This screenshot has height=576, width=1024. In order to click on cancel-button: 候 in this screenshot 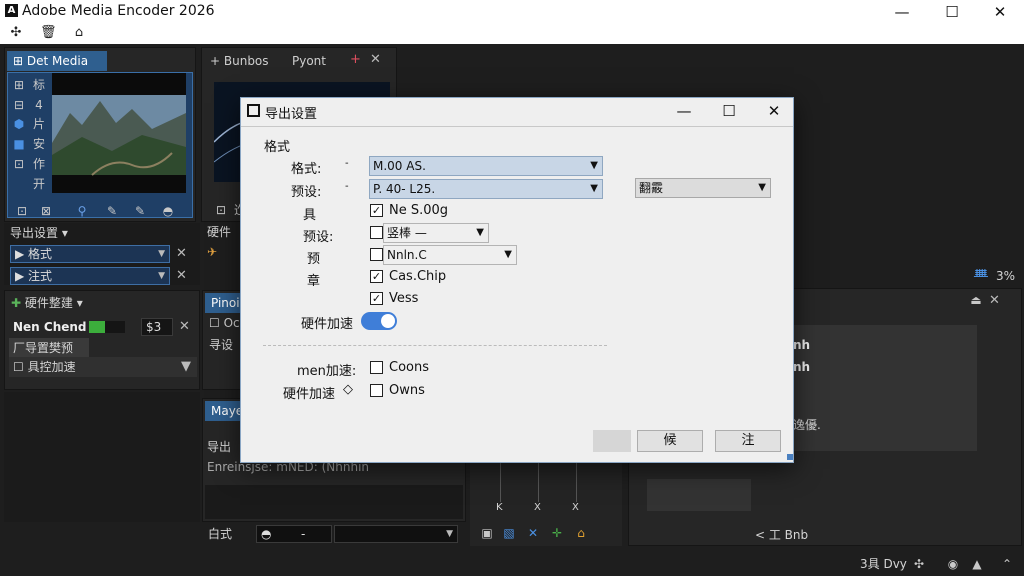, I will do `click(670, 441)`.